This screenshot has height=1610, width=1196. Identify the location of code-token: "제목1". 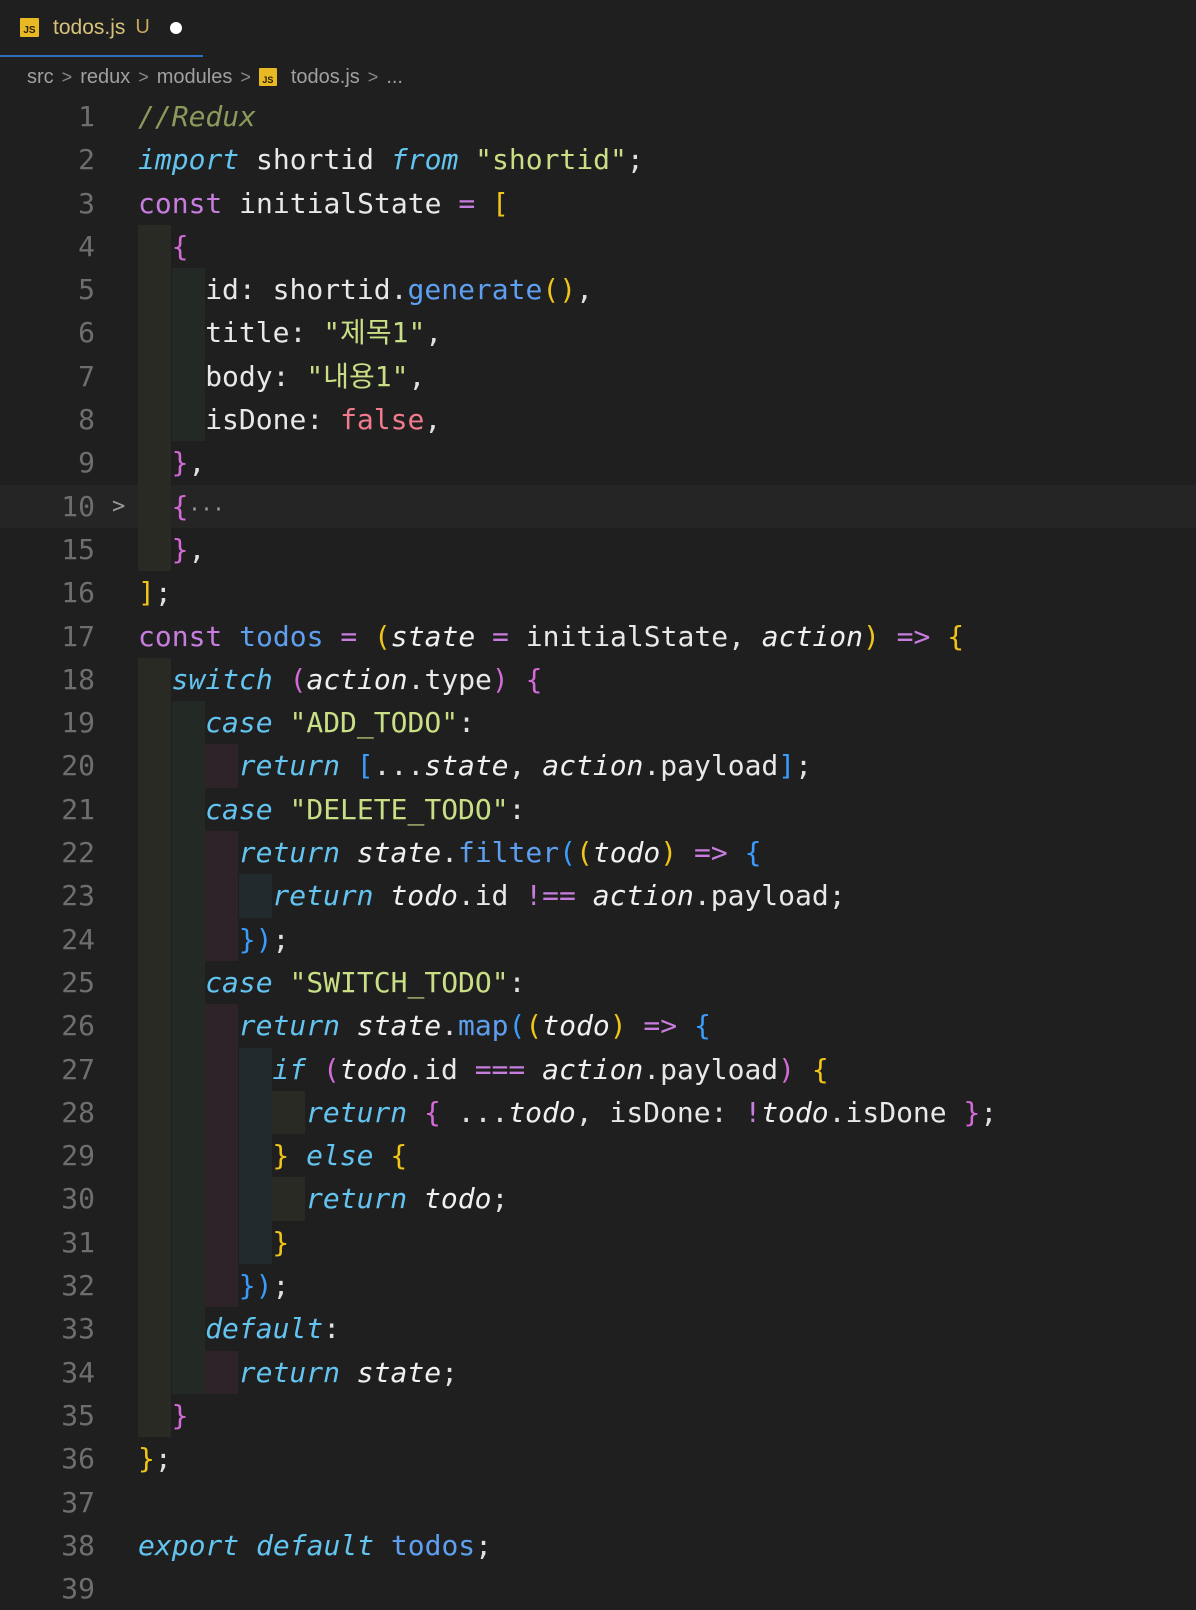
(374, 333).